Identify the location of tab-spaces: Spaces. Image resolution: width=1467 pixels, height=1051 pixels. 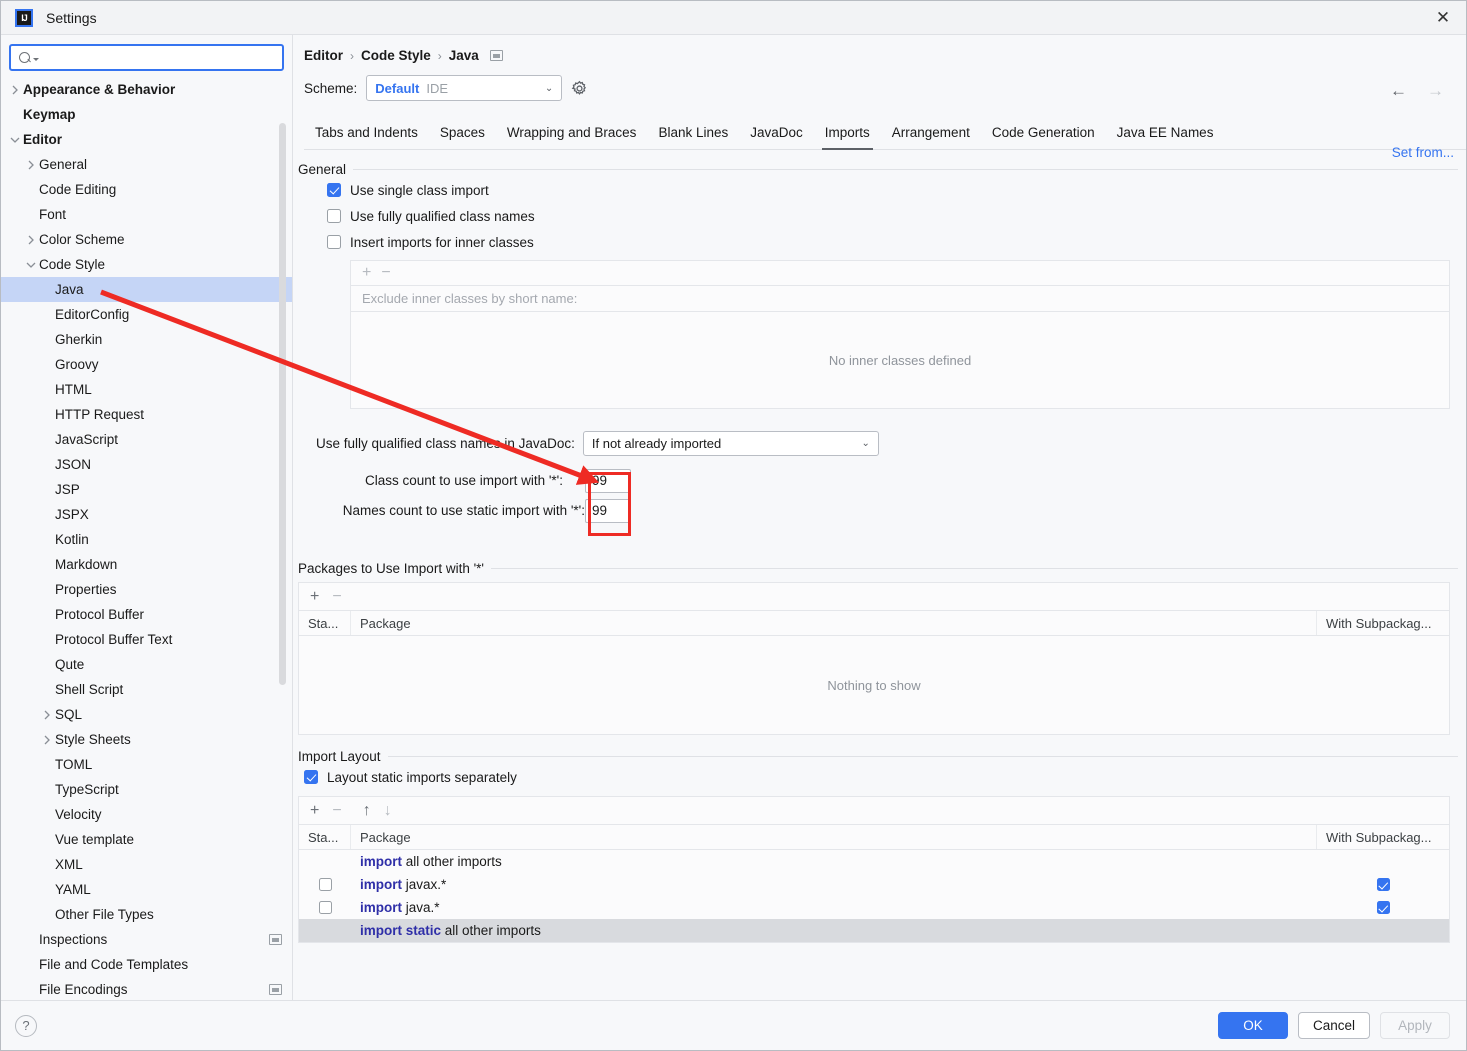
(462, 134).